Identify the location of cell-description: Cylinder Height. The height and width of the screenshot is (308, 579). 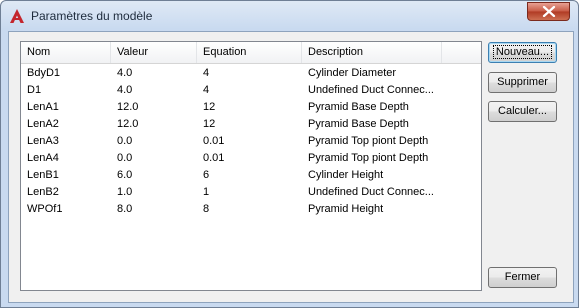
(346, 175).